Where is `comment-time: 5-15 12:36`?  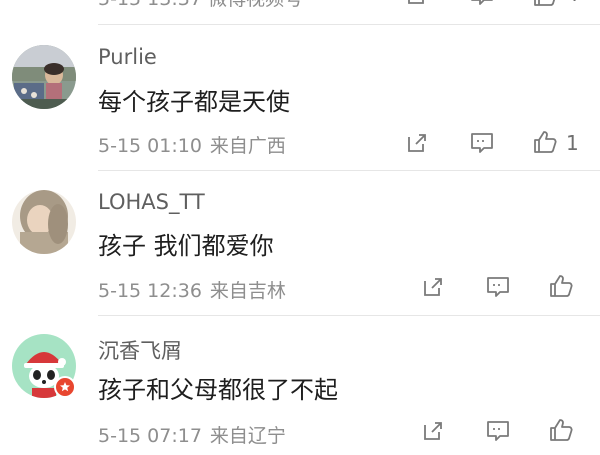
comment-time: 5-15 12:36 is located at coordinates (150, 291).